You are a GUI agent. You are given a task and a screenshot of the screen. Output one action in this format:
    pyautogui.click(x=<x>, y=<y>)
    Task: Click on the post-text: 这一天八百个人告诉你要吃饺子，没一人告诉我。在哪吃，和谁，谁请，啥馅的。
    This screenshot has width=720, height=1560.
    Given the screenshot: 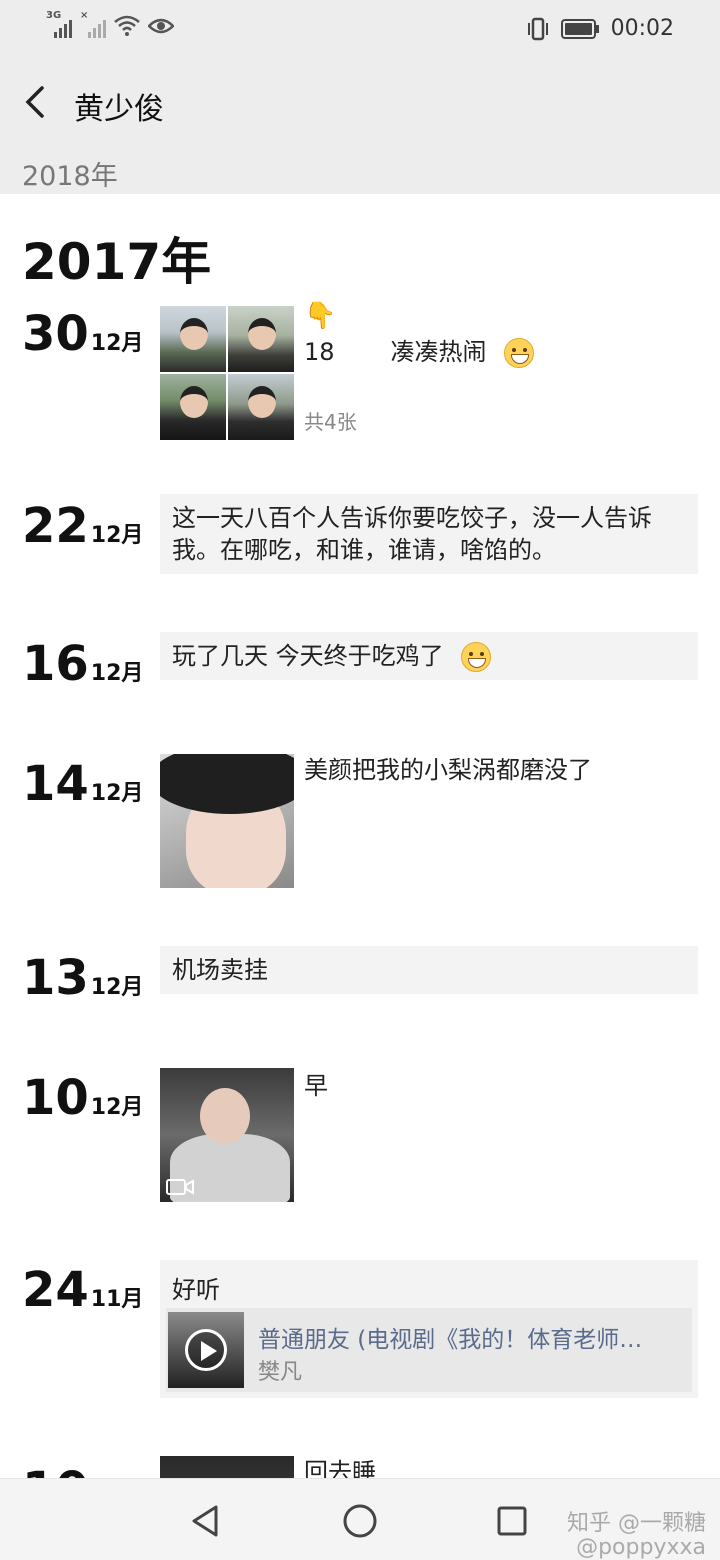 What is the action you would take?
    pyautogui.click(x=429, y=534)
    